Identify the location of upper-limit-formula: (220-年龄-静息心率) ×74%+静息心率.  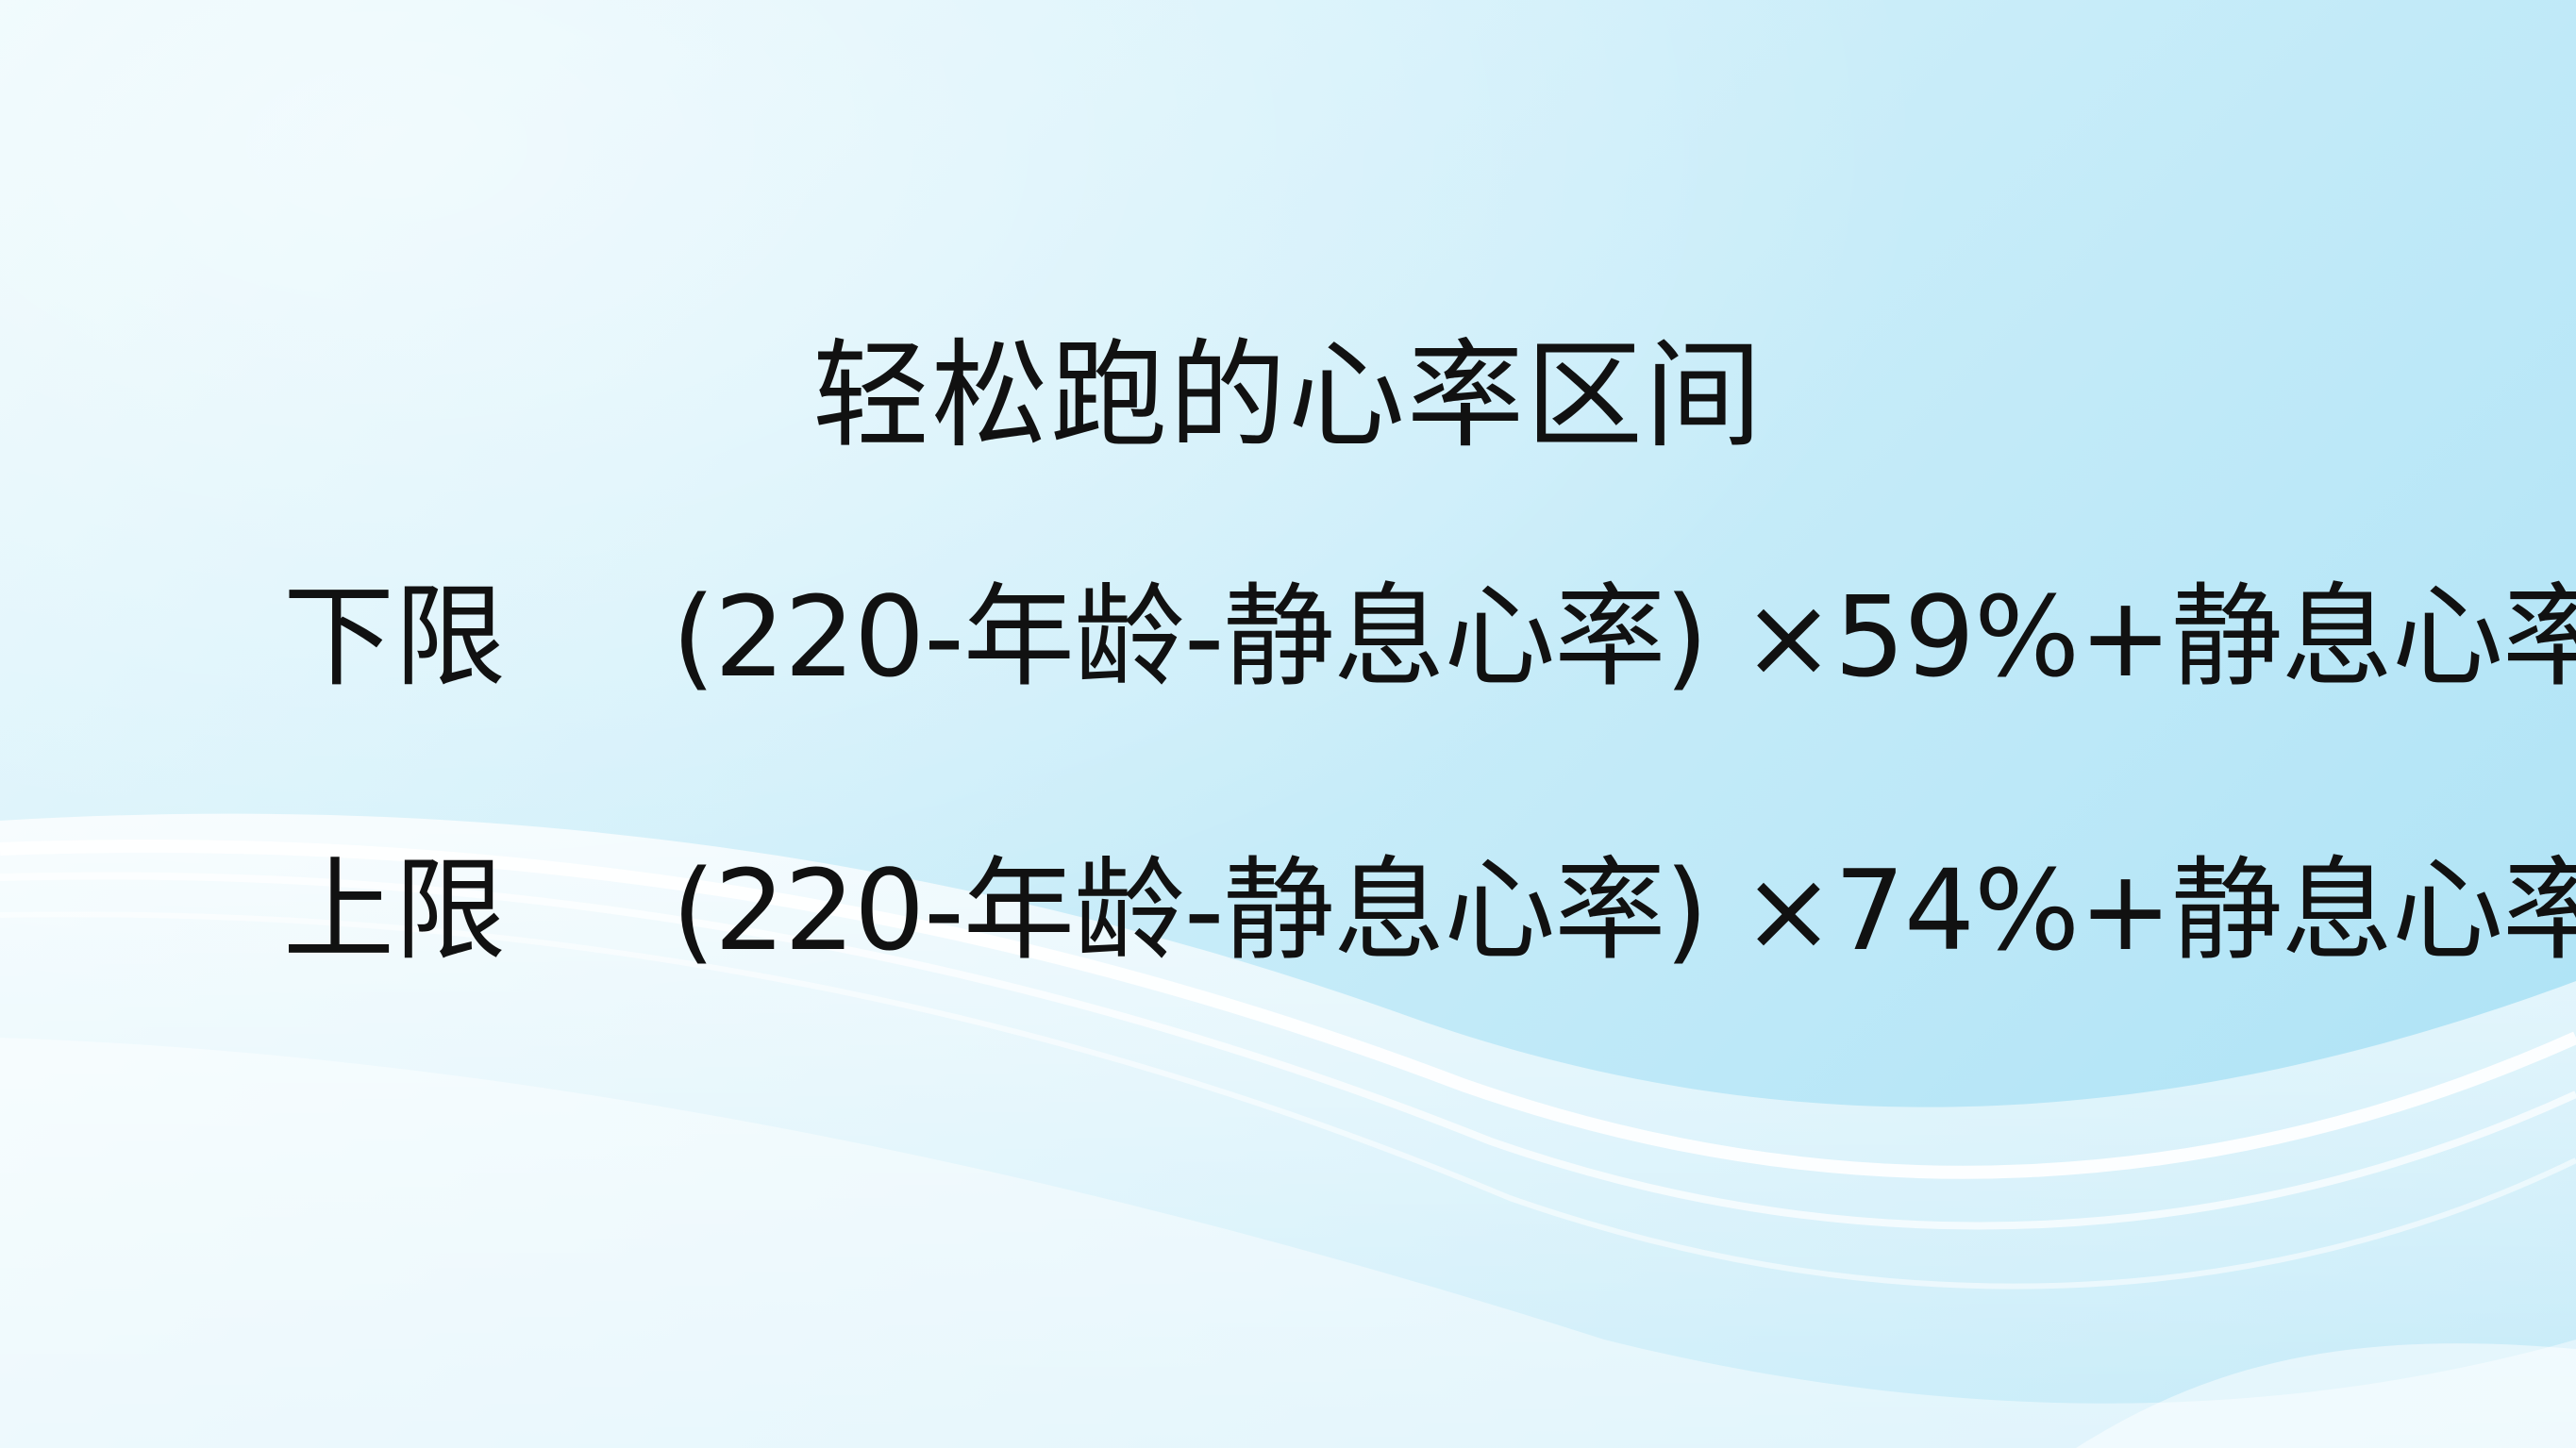
(1624, 910).